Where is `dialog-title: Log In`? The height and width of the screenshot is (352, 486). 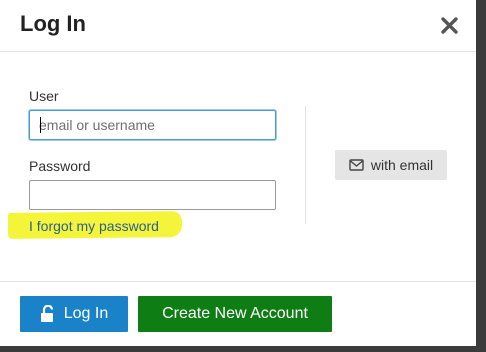
dialog-title: Log In is located at coordinates (53, 23).